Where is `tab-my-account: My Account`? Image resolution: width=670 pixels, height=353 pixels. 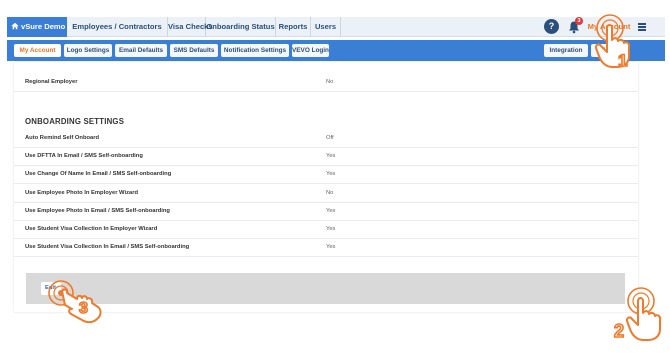 tab-my-account: My Account is located at coordinates (37, 50).